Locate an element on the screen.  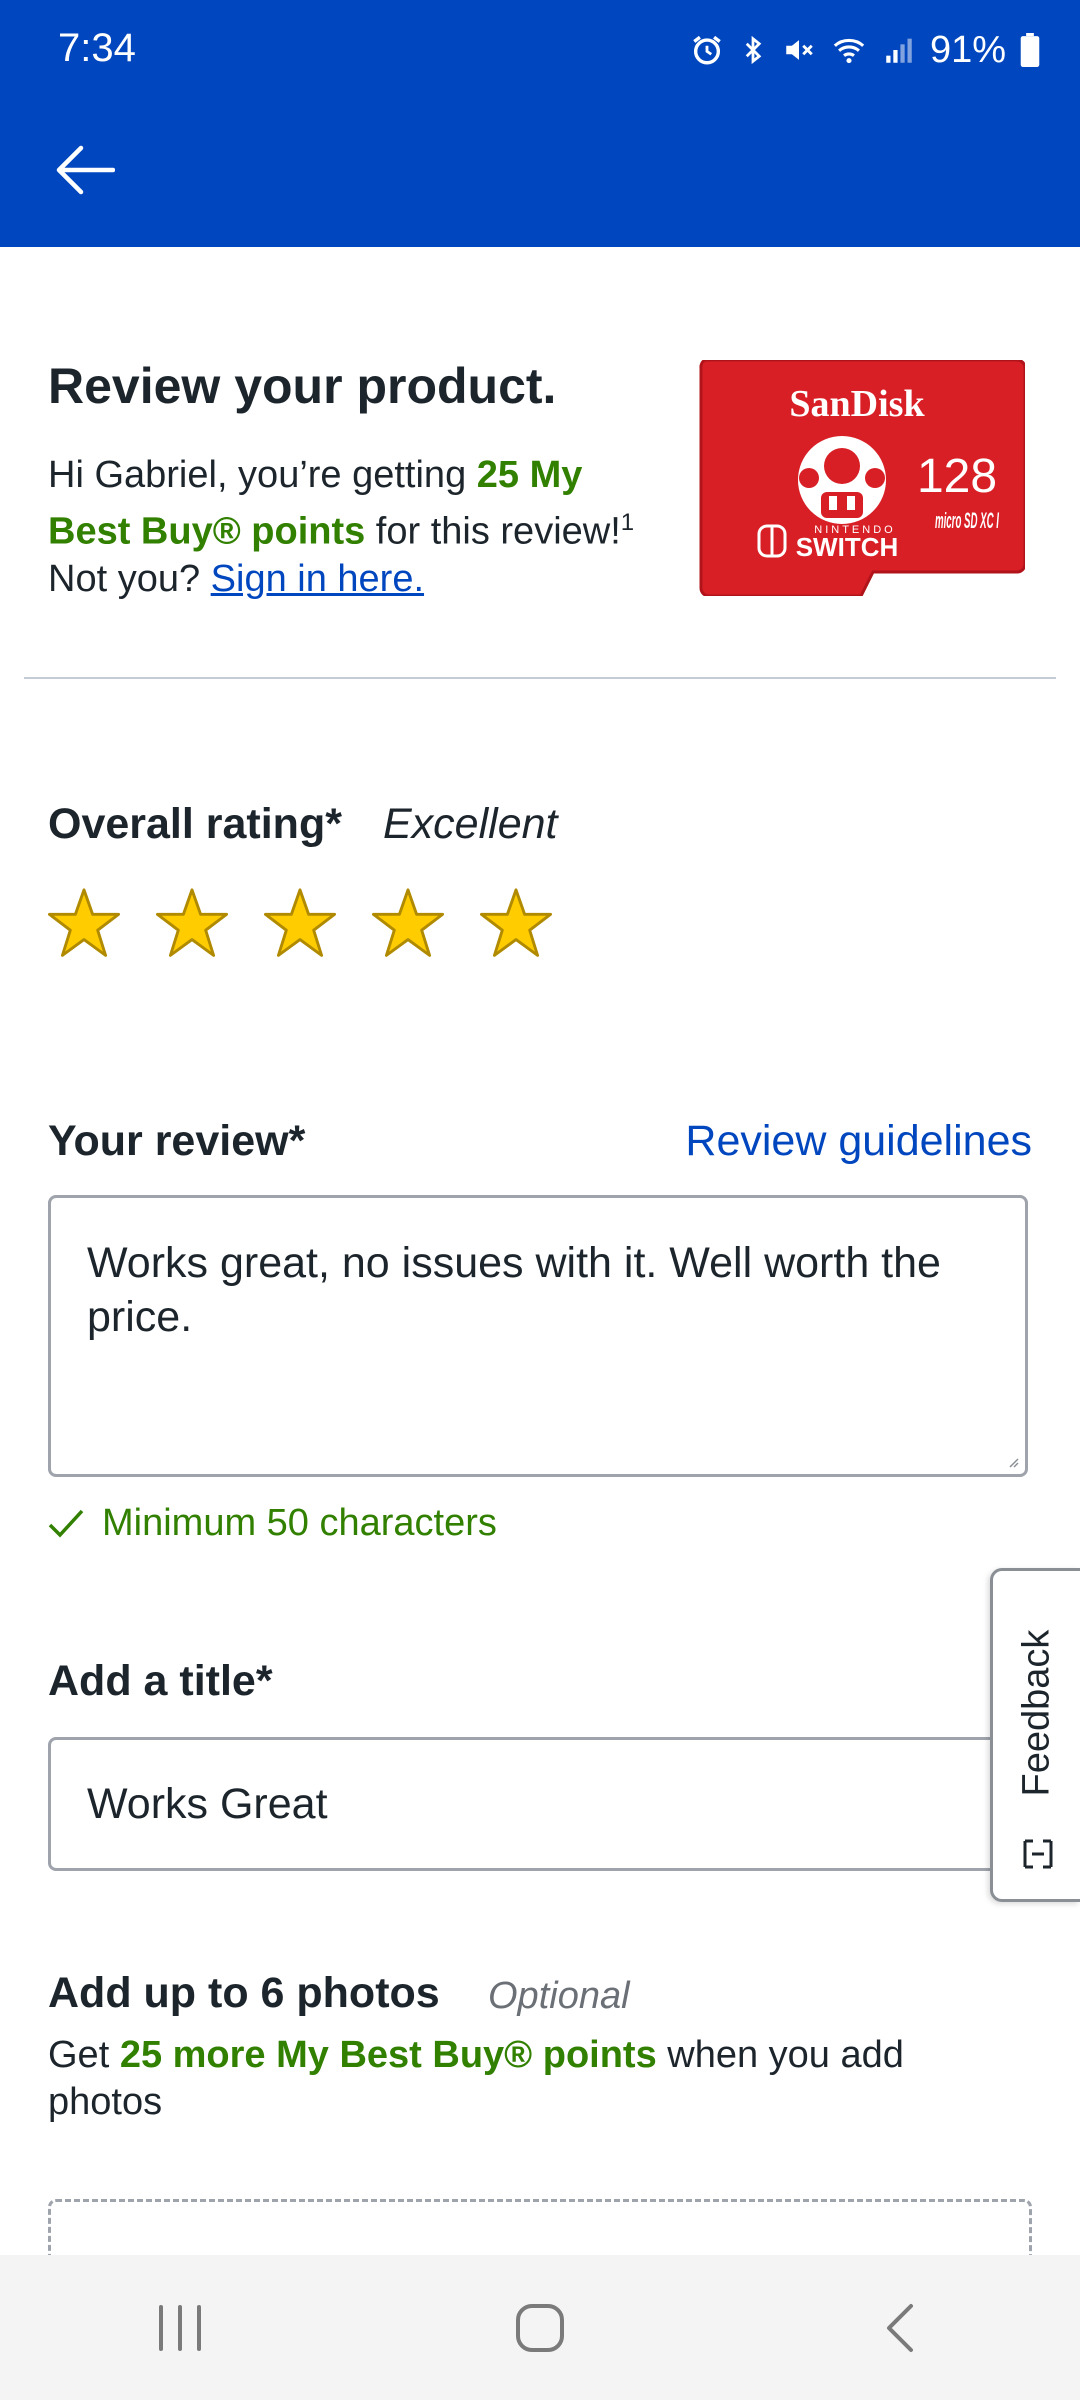
back-button is located at coordinates (84, 170).